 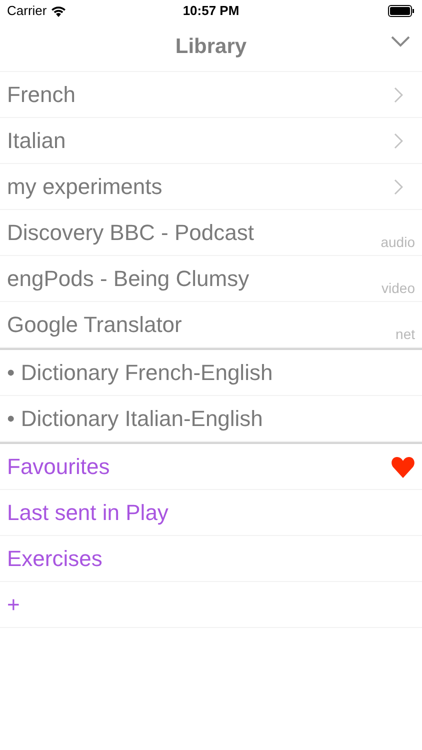 What do you see at coordinates (140, 373) in the screenshot?
I see `row-label: • Dictionary French-English` at bounding box center [140, 373].